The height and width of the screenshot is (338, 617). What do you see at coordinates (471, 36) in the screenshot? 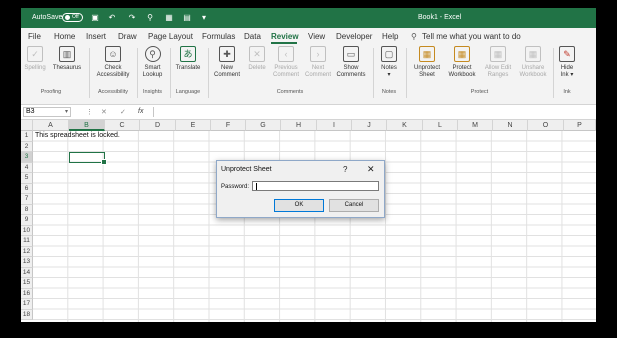
I see `tell-me-search: Tell me what you want to do` at bounding box center [471, 36].